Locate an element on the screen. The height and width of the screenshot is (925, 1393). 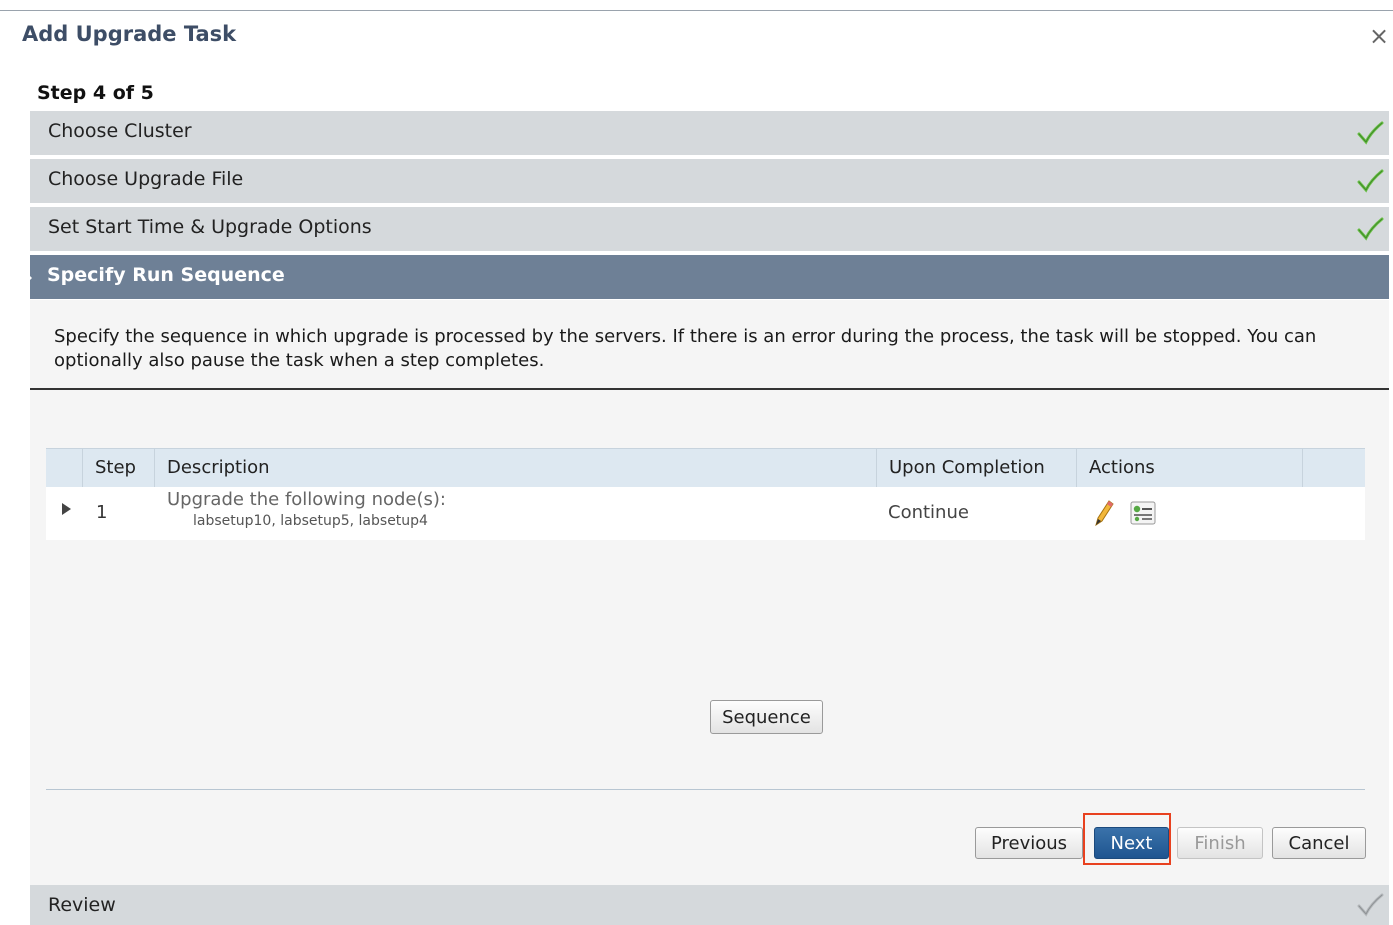
next-button-highlight is located at coordinates (1127, 839).